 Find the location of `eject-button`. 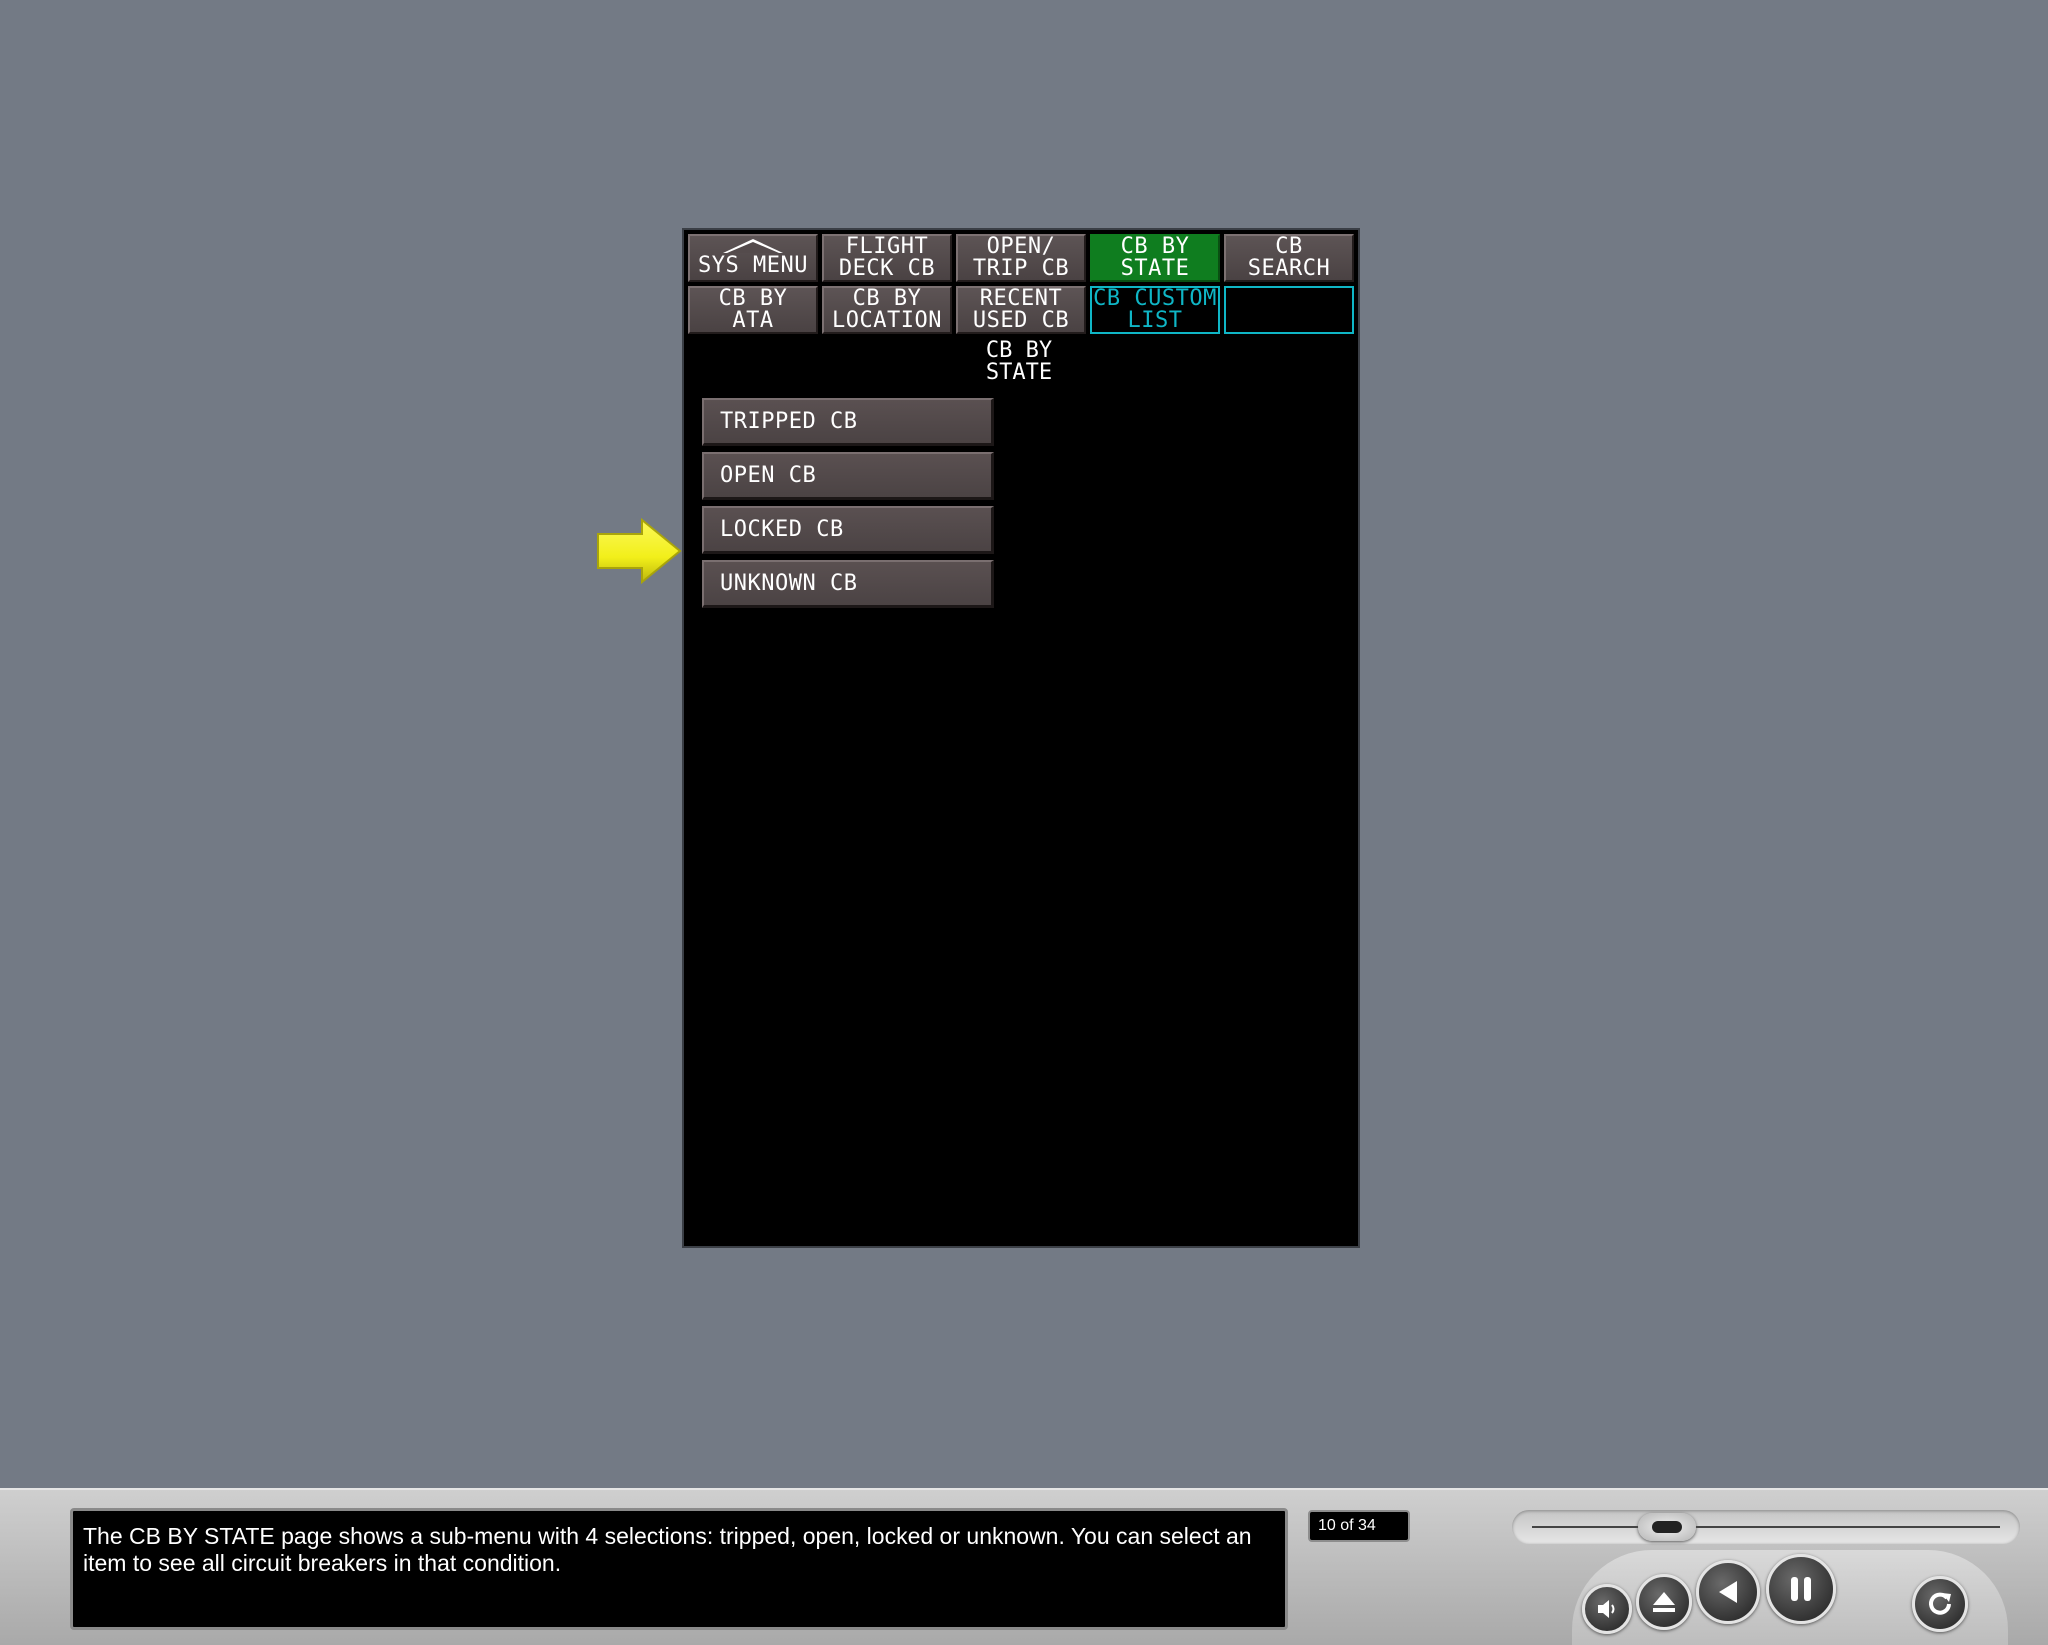

eject-button is located at coordinates (1664, 1602).